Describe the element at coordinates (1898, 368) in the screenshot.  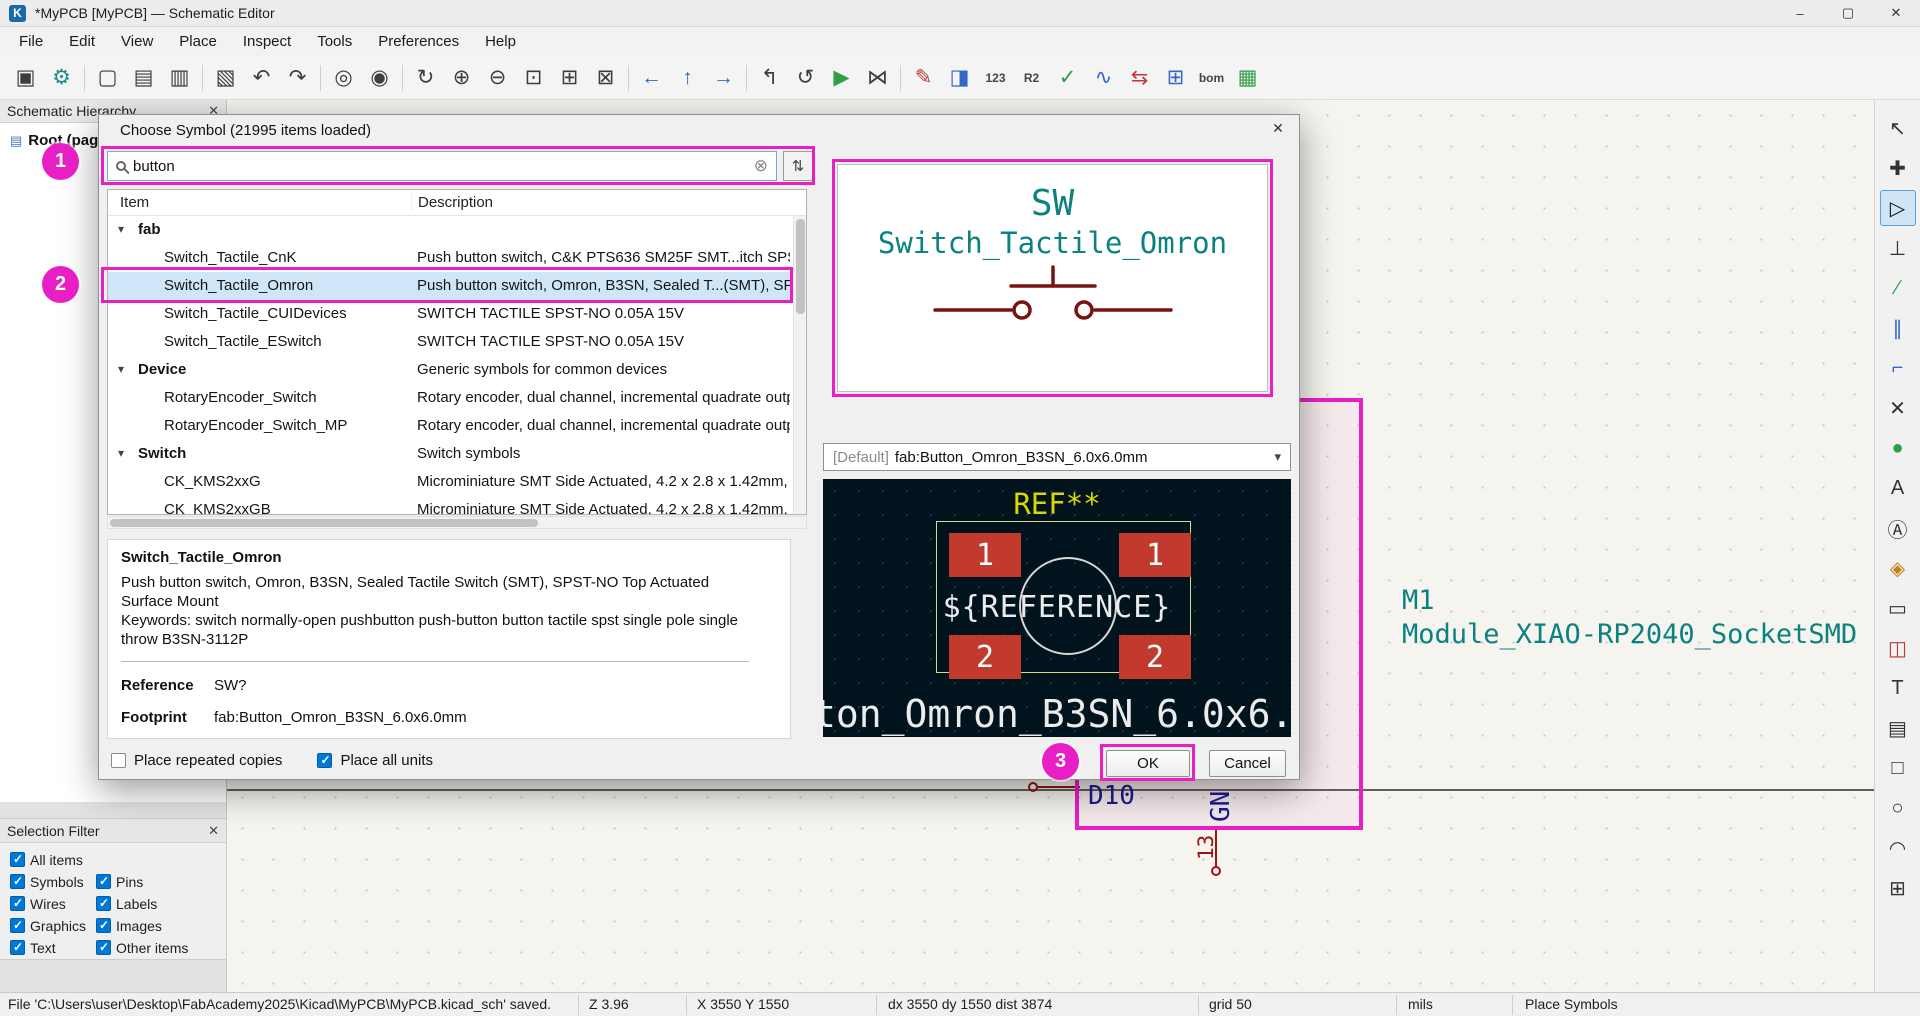
I see `bus-entry-tool: ⌐` at that location.